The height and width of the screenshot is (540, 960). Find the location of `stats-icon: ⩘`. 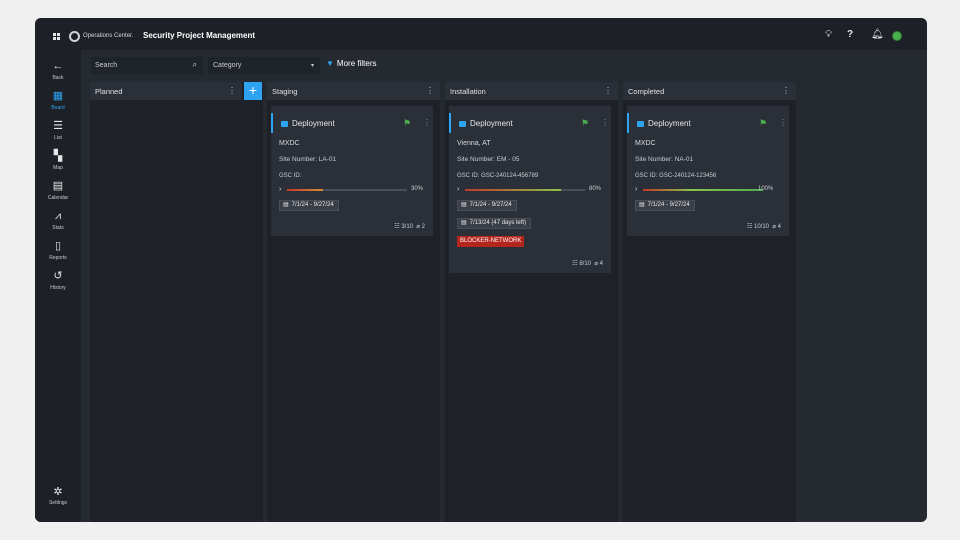

stats-icon: ⩘ is located at coordinates (58, 216).